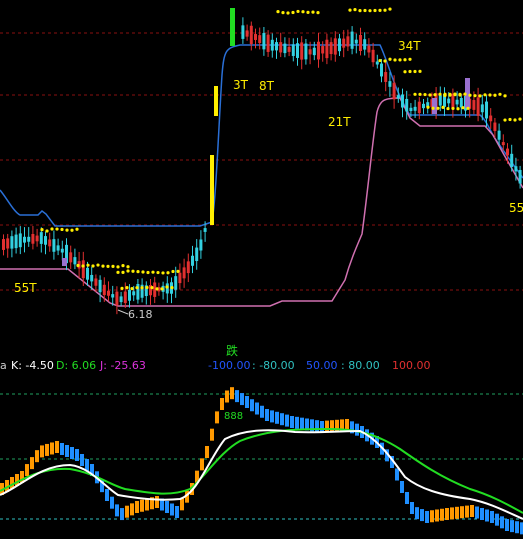 The image size is (523, 539). Describe the element at coordinates (233, 416) in the screenshot. I see `peak-label: 888` at that location.